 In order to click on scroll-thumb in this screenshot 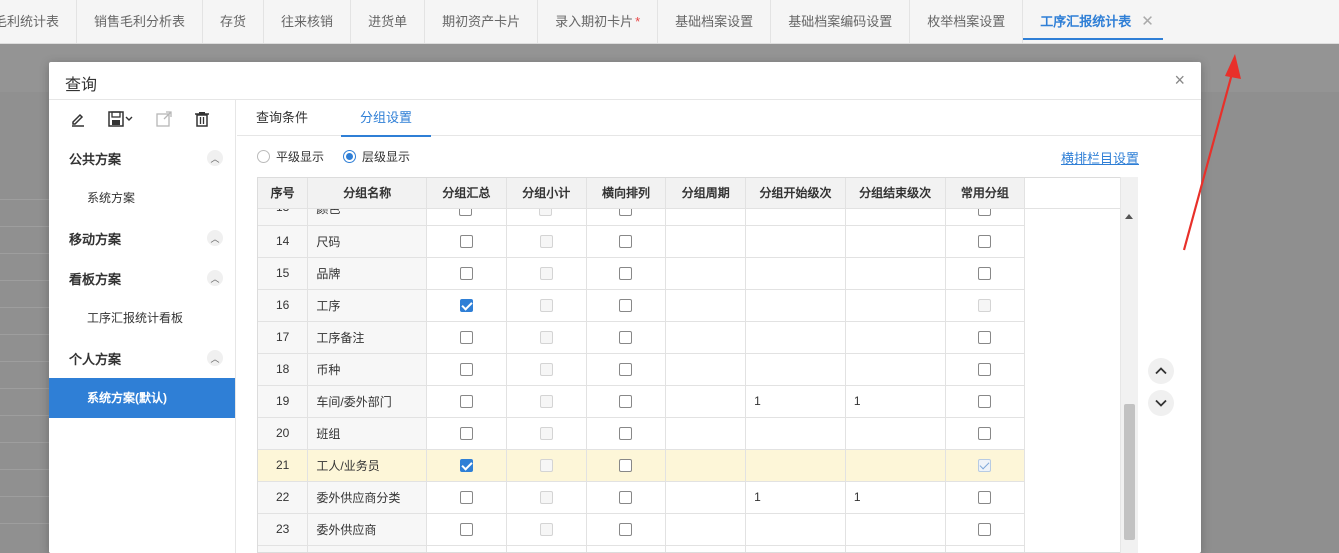, I will do `click(1129, 472)`.